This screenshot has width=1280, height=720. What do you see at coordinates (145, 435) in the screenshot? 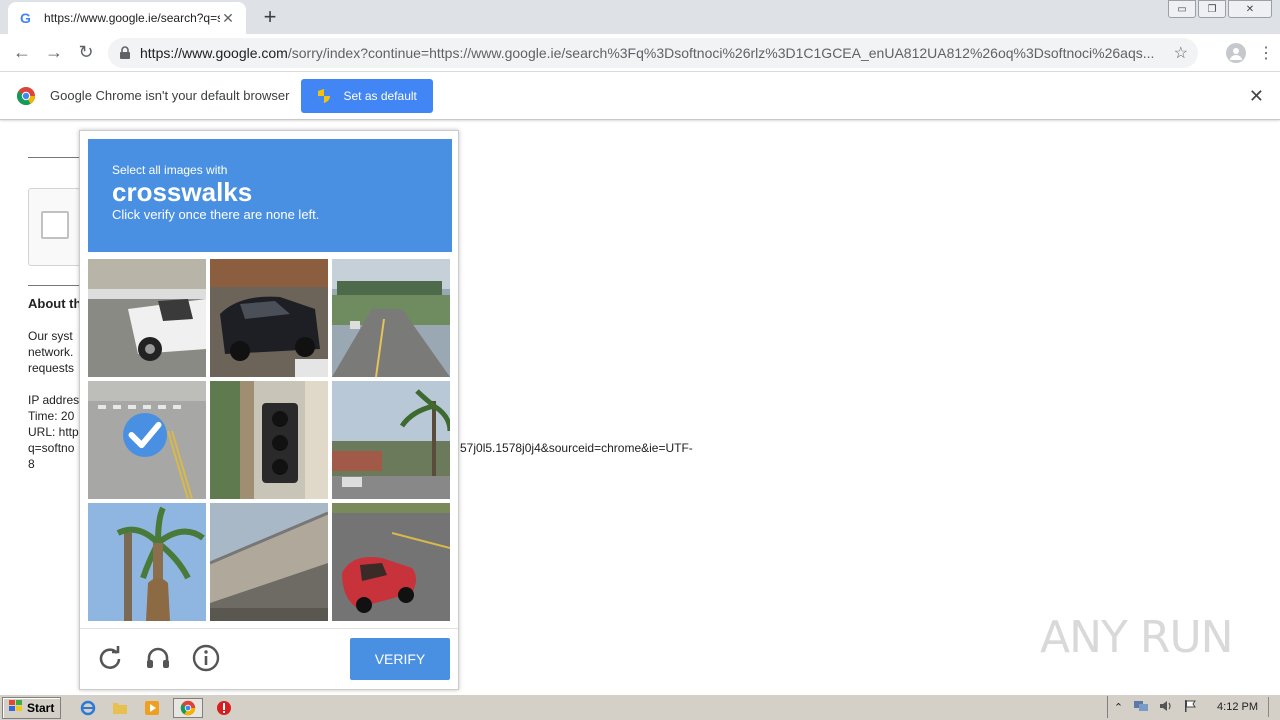
I see `selected-check-icon` at bounding box center [145, 435].